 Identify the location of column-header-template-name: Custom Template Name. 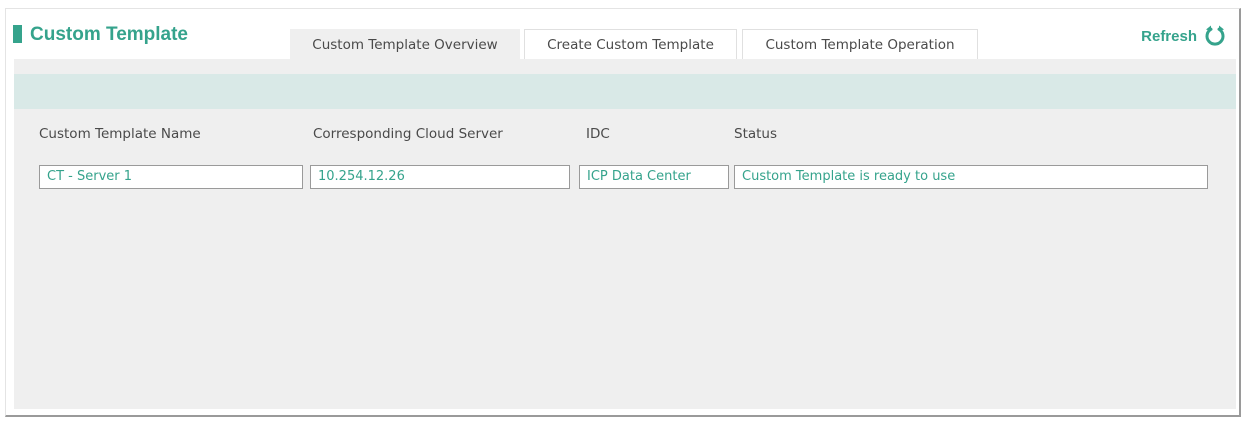
(120, 134).